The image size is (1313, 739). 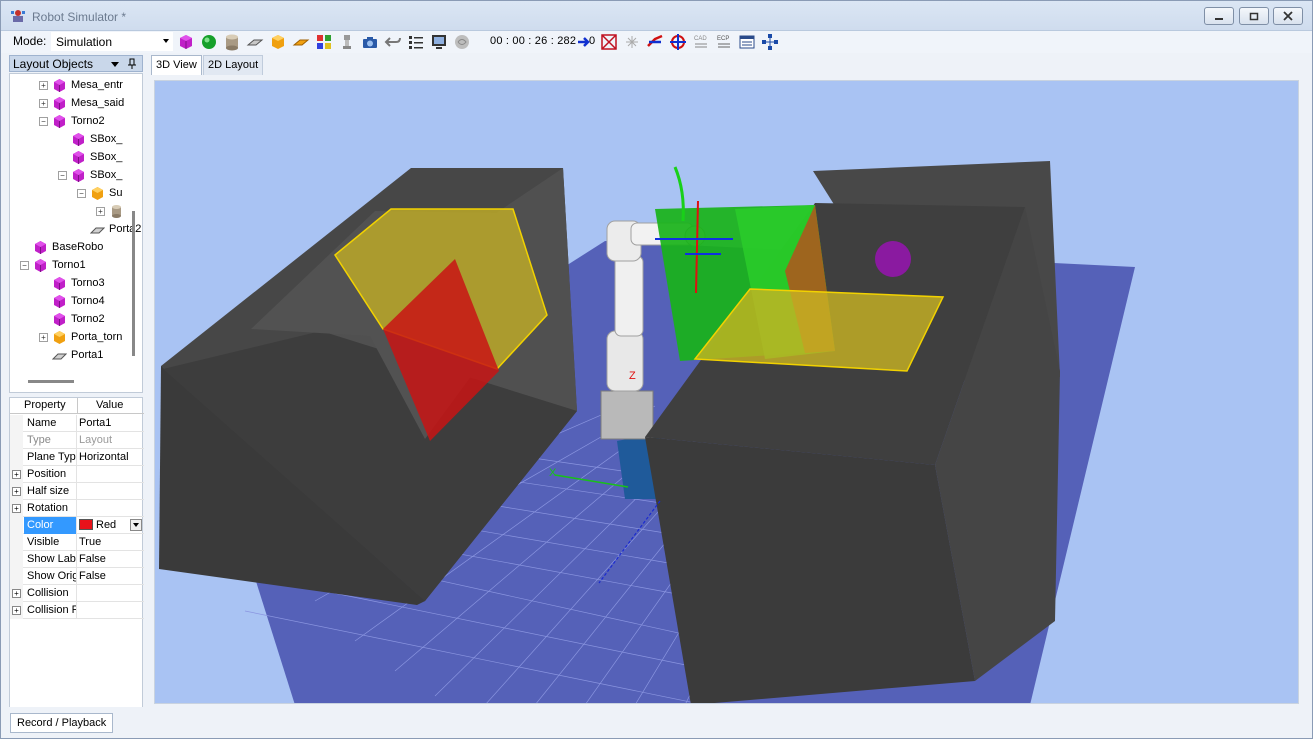 I want to click on property-row: + Position, so click(x=77, y=474).